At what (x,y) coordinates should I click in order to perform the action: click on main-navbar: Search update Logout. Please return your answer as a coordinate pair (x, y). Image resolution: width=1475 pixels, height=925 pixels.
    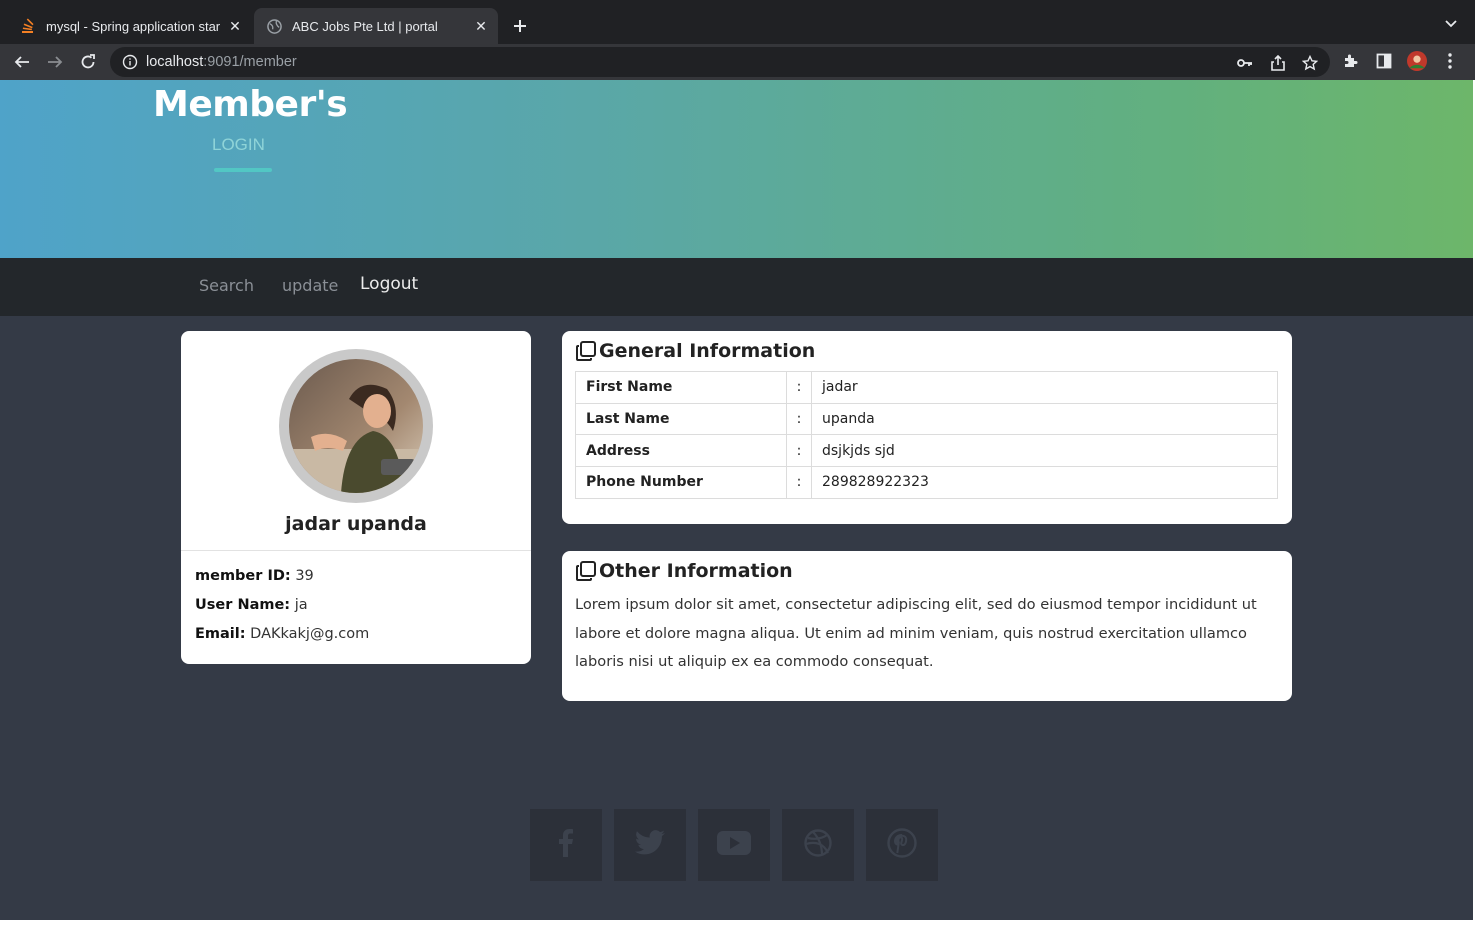
    Looking at the image, I should click on (736, 287).